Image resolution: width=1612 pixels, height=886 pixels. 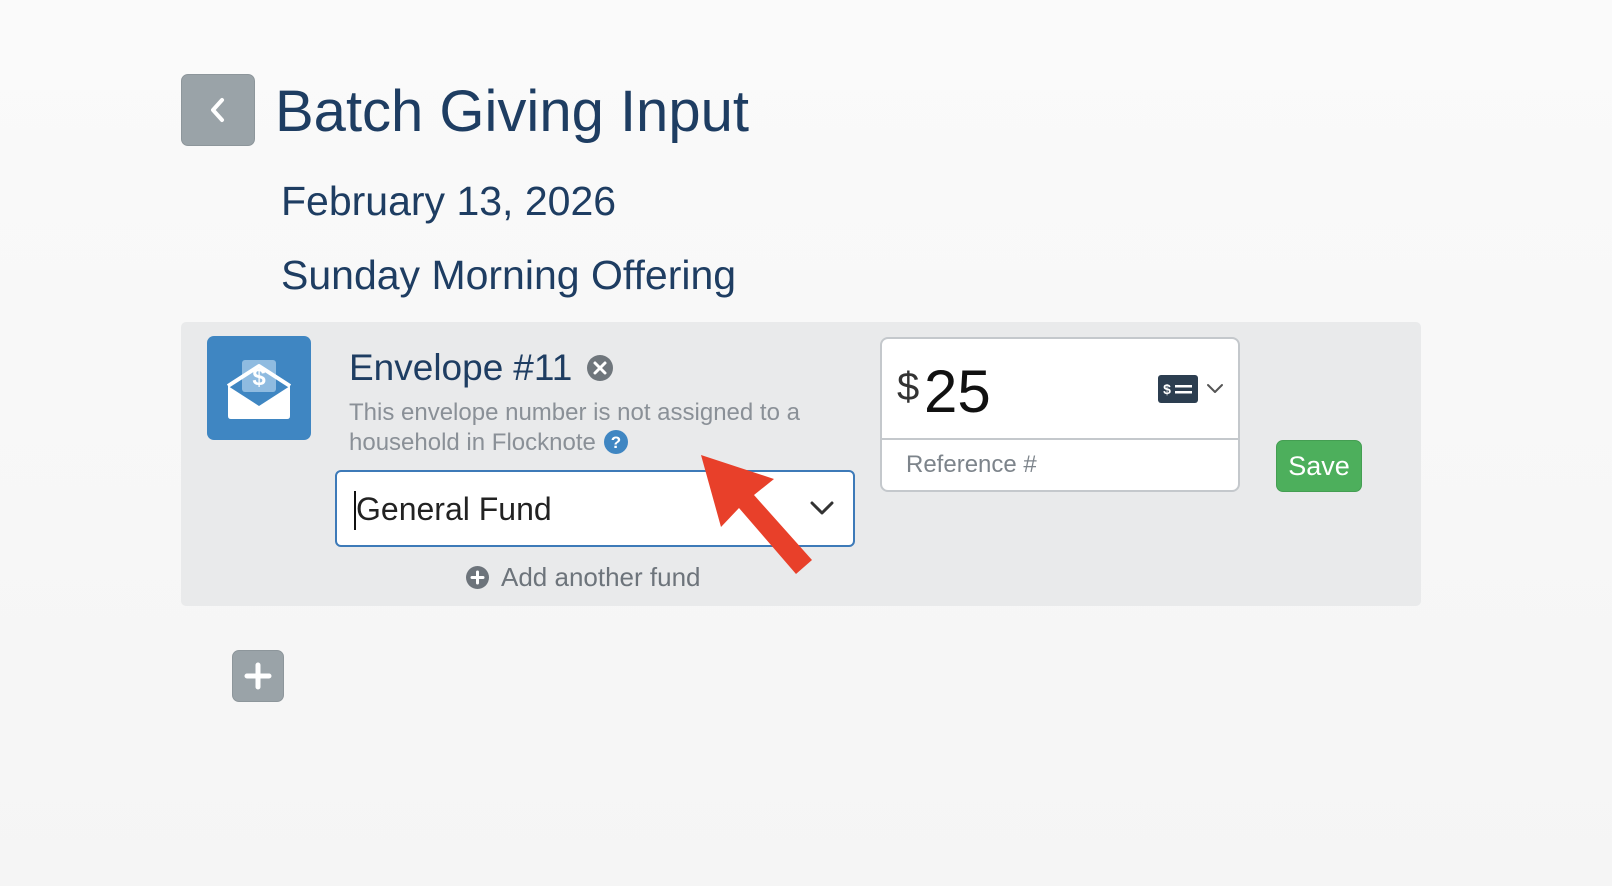 I want to click on help-icon: ?, so click(x=615, y=442).